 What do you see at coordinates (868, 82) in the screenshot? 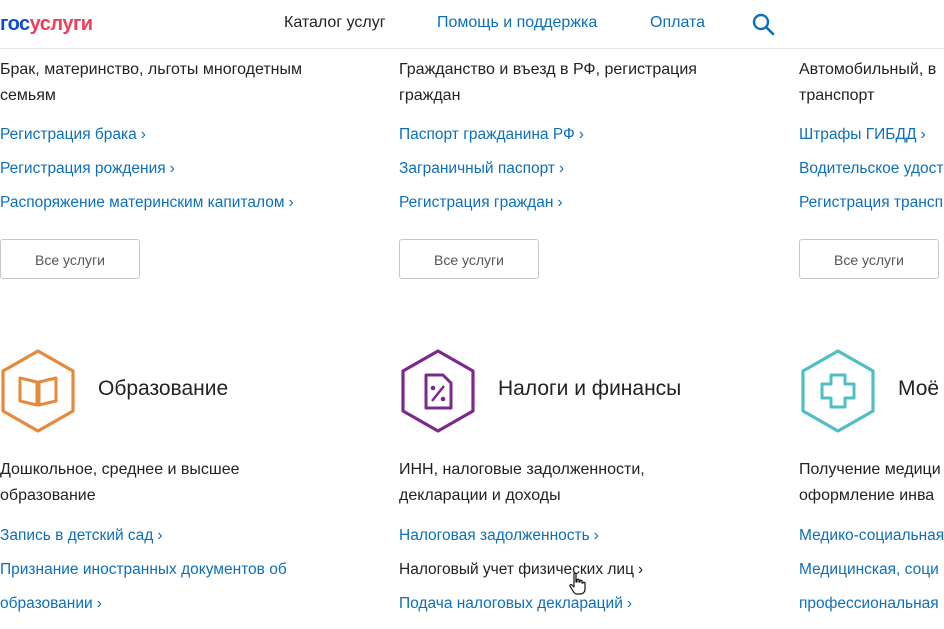
I see `category-description: Автомобильный, в транспорт` at bounding box center [868, 82].